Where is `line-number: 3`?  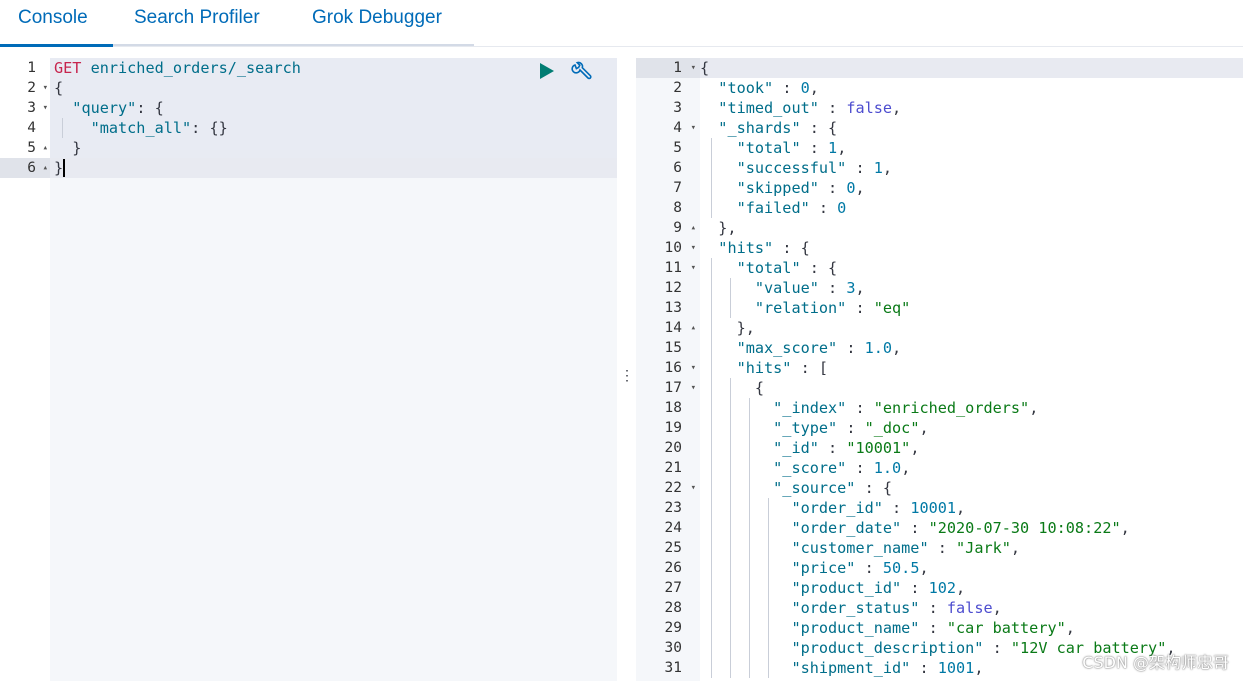
line-number: 3 is located at coordinates (677, 108).